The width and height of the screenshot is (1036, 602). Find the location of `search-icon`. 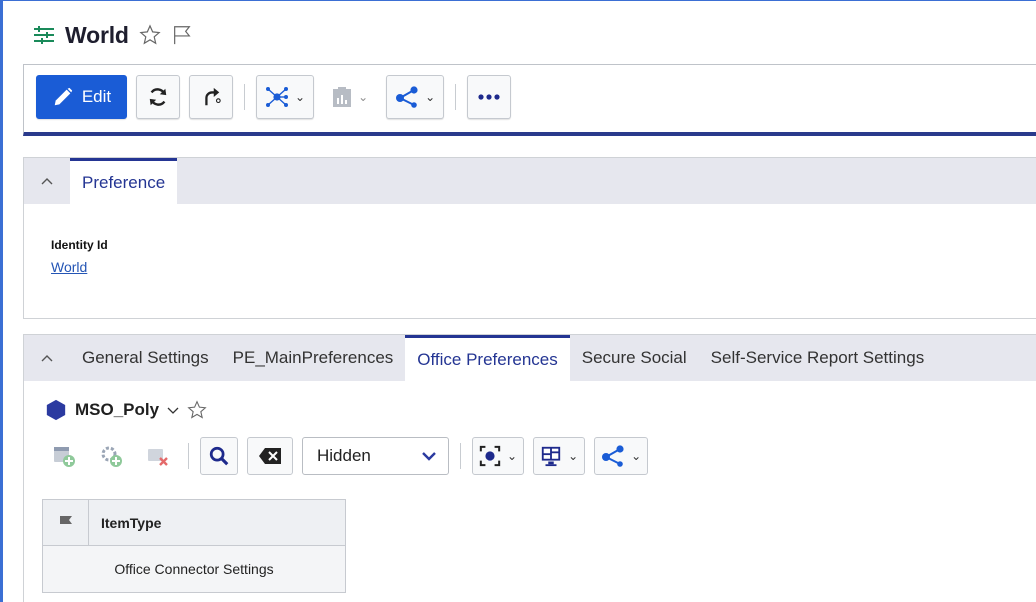

search-icon is located at coordinates (219, 456).